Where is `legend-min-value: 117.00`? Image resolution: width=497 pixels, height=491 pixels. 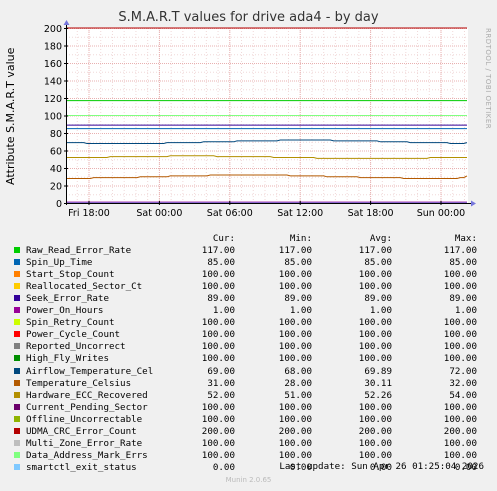
legend-min-value: 117.00 is located at coordinates (295, 250).